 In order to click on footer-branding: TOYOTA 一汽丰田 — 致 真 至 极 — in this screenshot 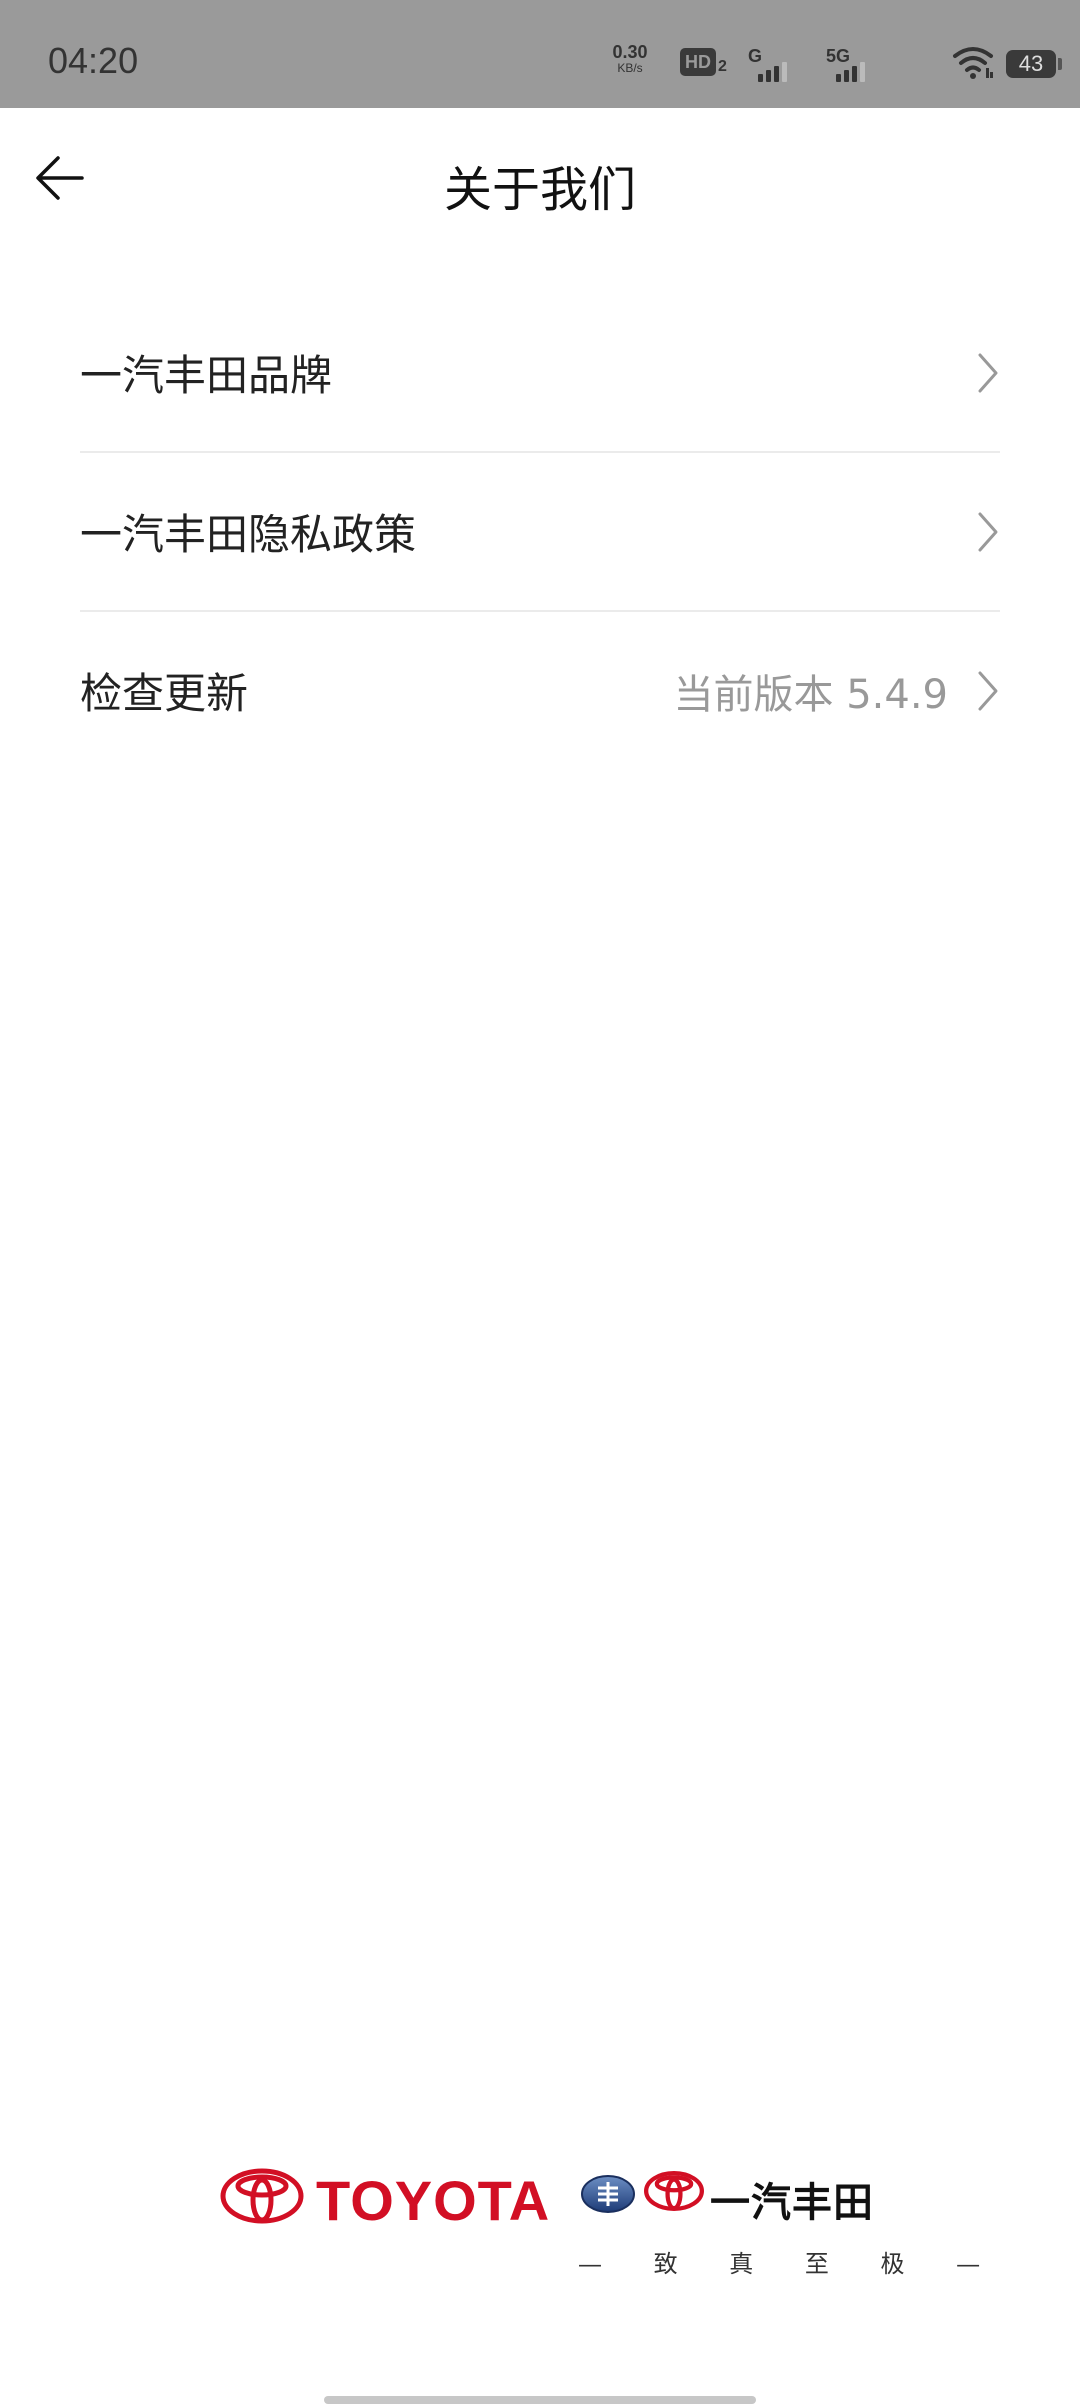, I will do `click(540, 2220)`.